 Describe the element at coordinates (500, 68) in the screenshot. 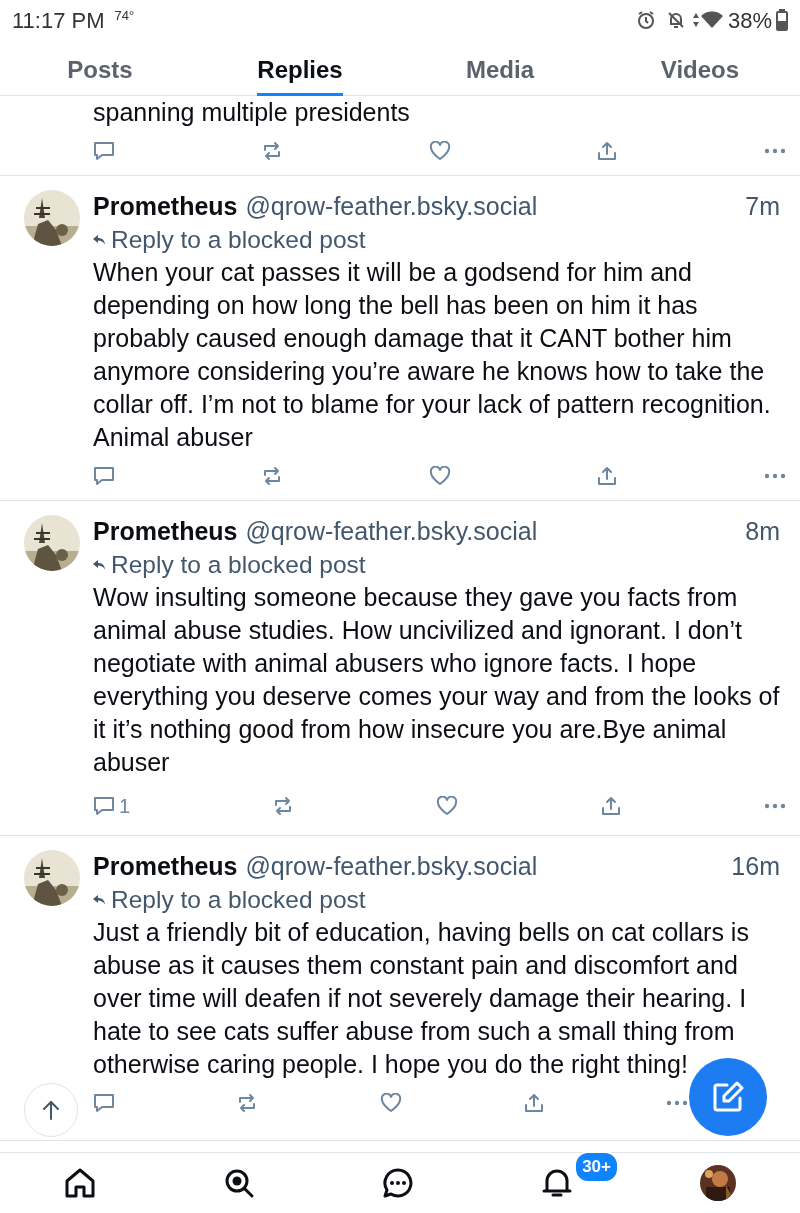

I see `tab: Media` at that location.